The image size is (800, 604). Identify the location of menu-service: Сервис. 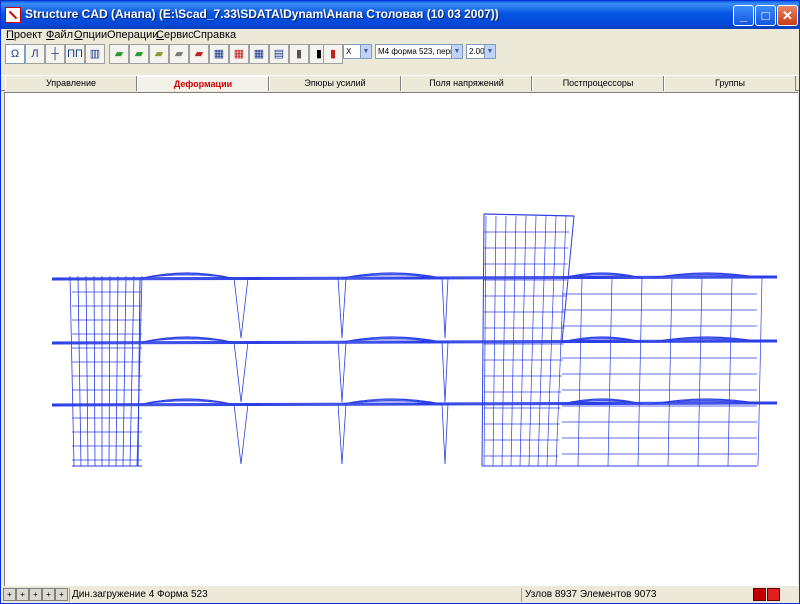
(175, 35).